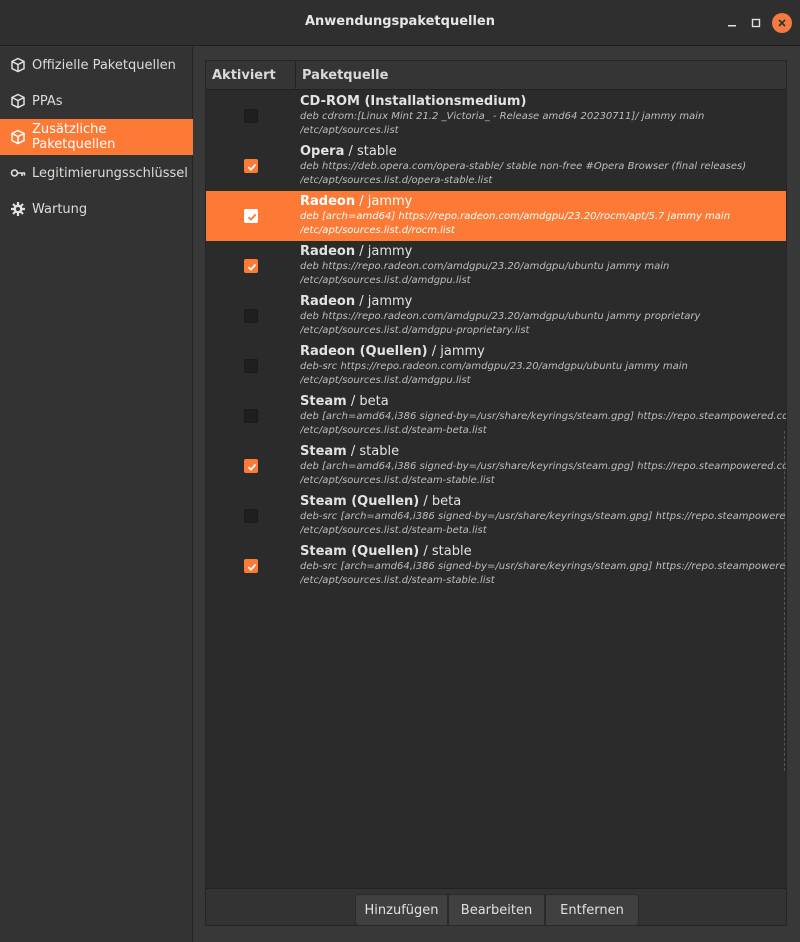  Describe the element at coordinates (543, 352) in the screenshot. I see `source-title: Radeon (Quellen) / jammy` at that location.